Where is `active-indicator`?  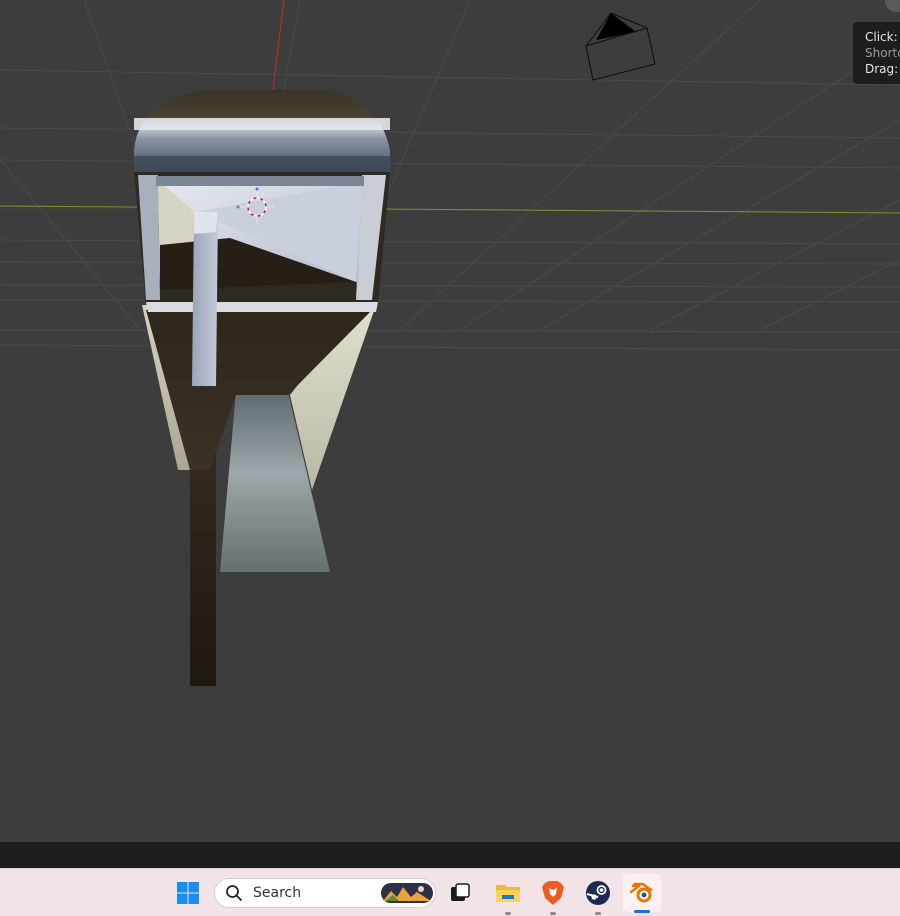
active-indicator is located at coordinates (642, 911).